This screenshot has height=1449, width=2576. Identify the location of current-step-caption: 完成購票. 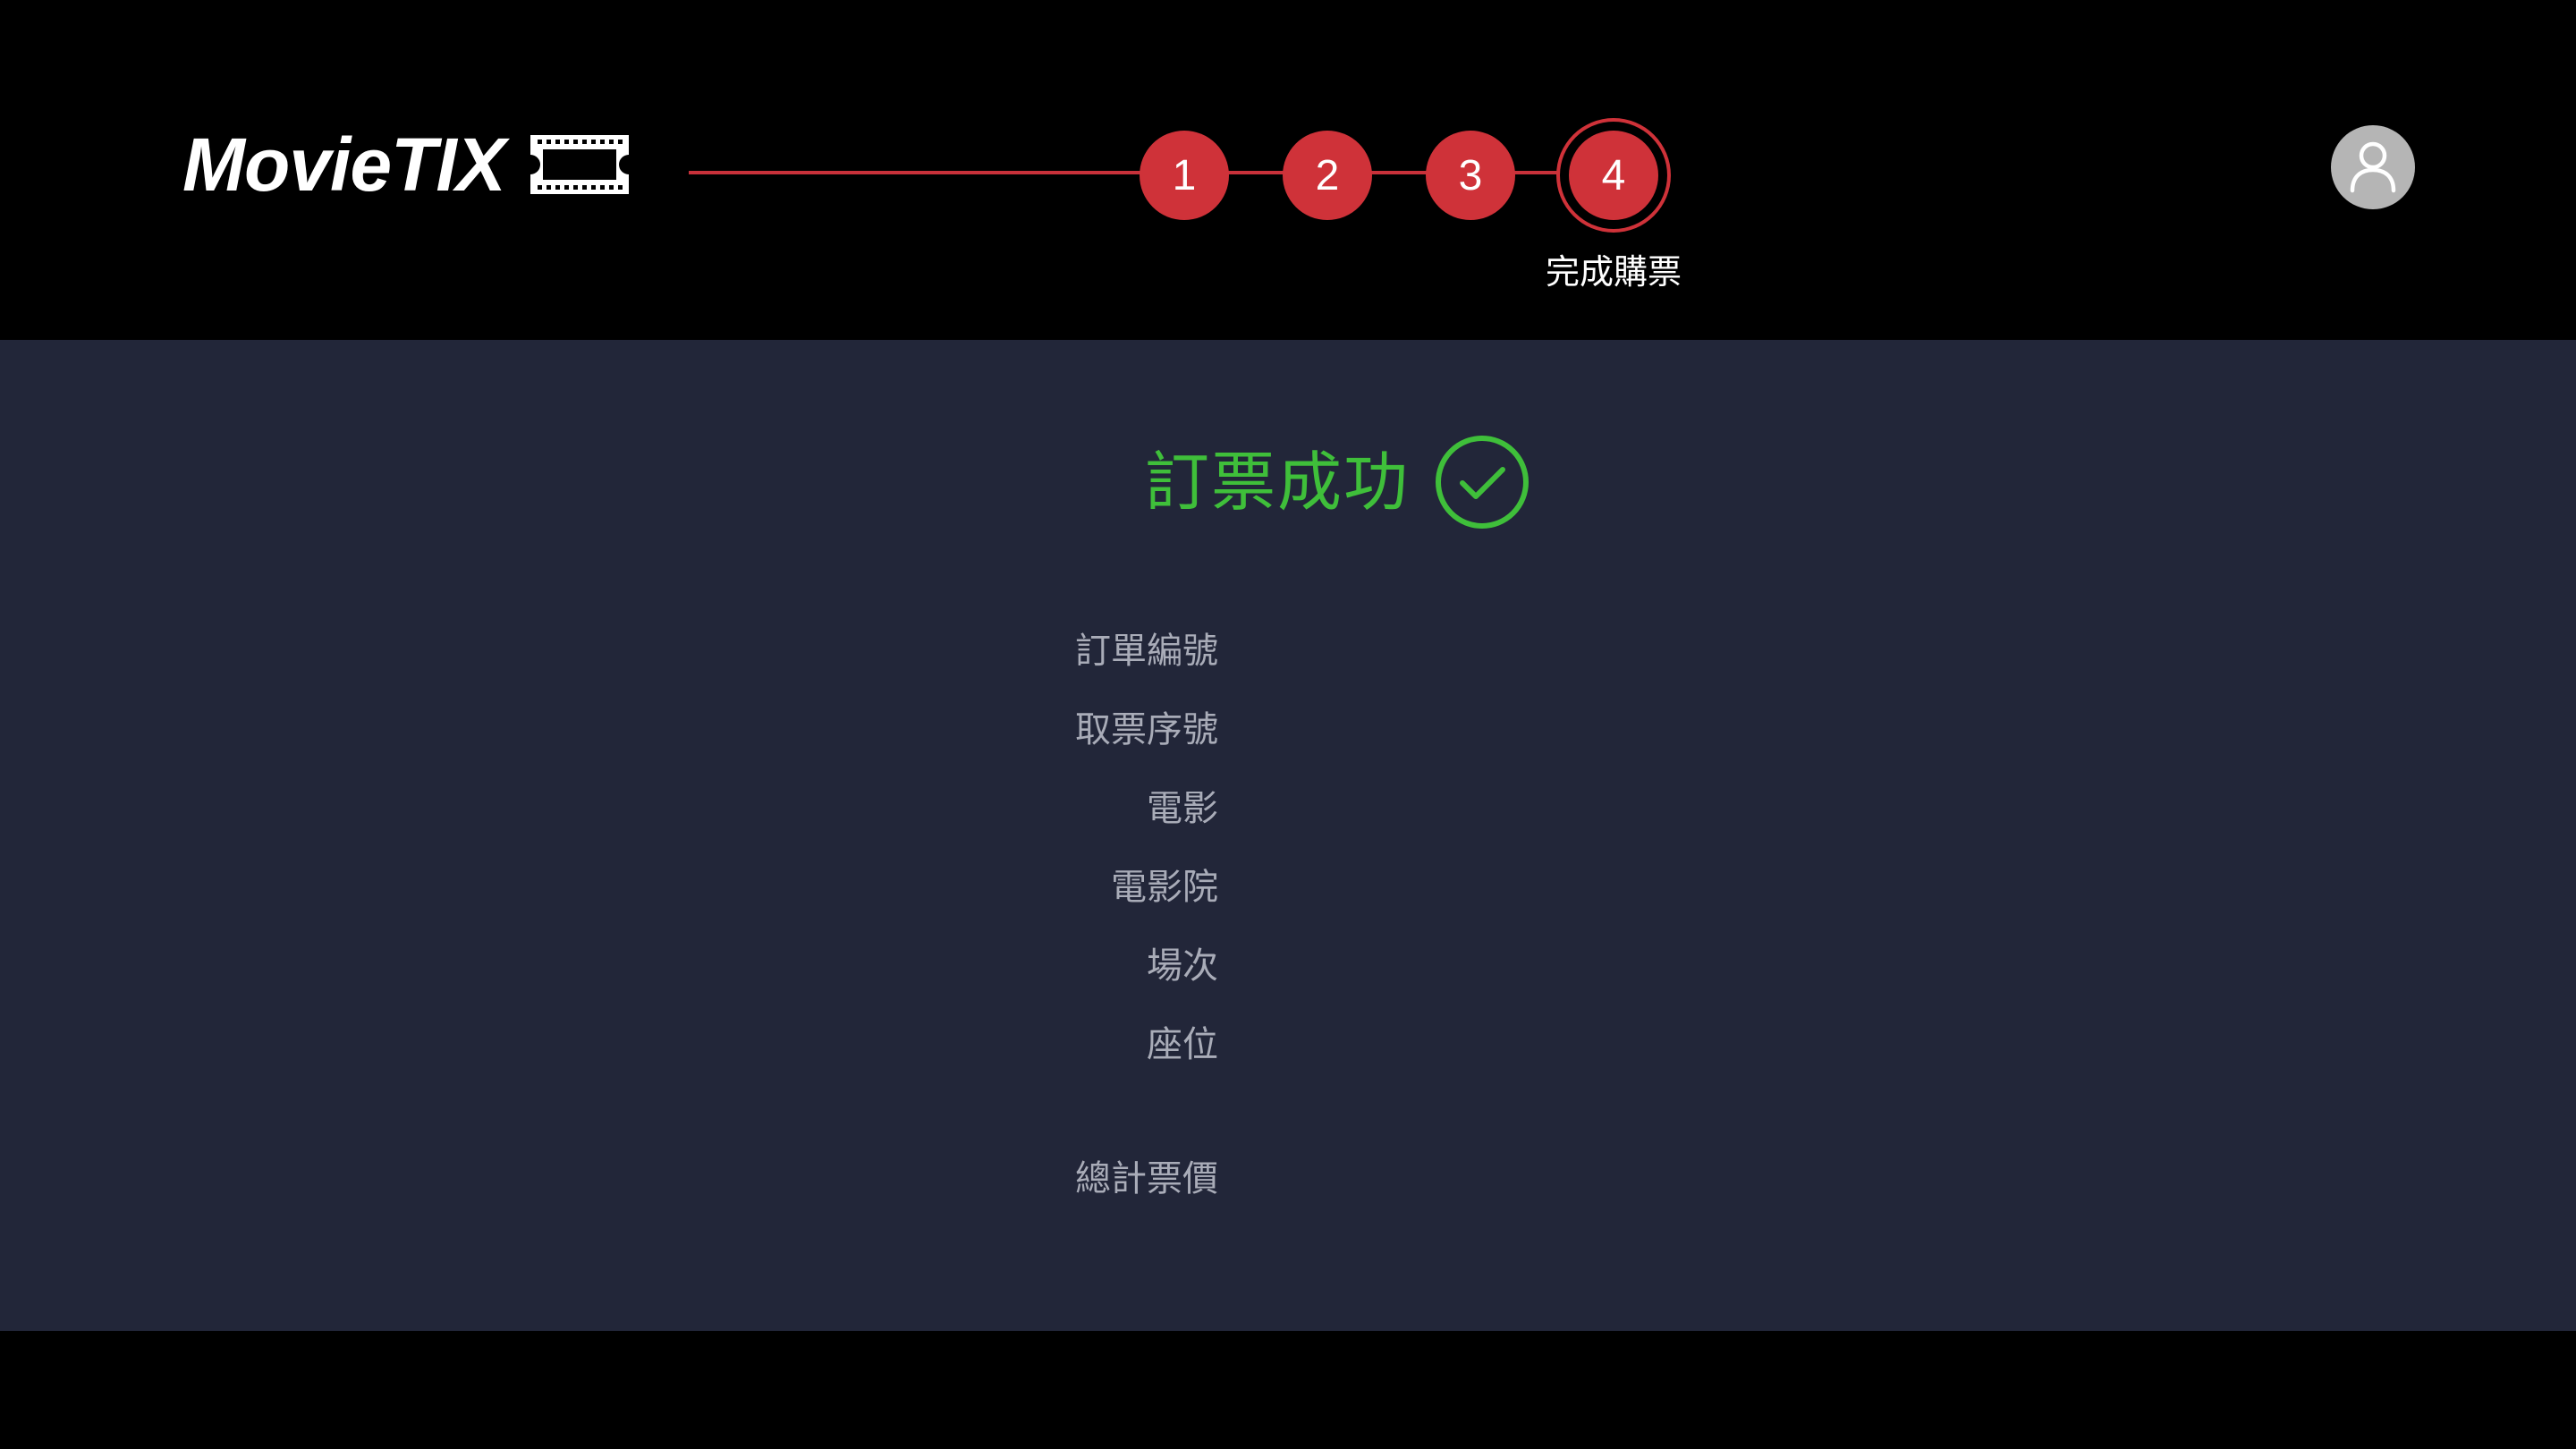
(1613, 272).